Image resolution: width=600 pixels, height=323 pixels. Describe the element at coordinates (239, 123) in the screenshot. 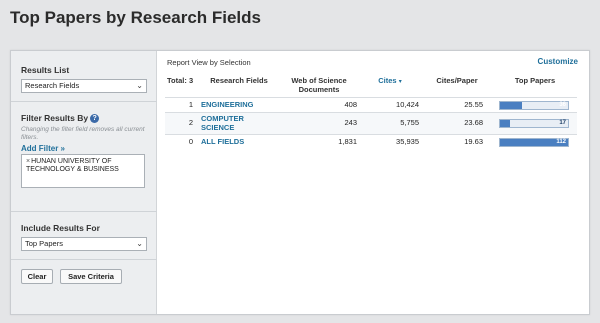

I see `row-field-link: COMPUTER SCIENCE` at that location.